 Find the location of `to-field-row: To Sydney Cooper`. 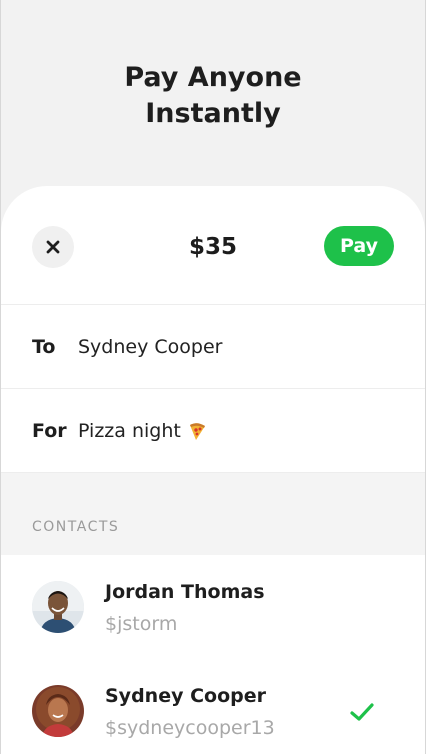

to-field-row: To Sydney Cooper is located at coordinates (213, 347).